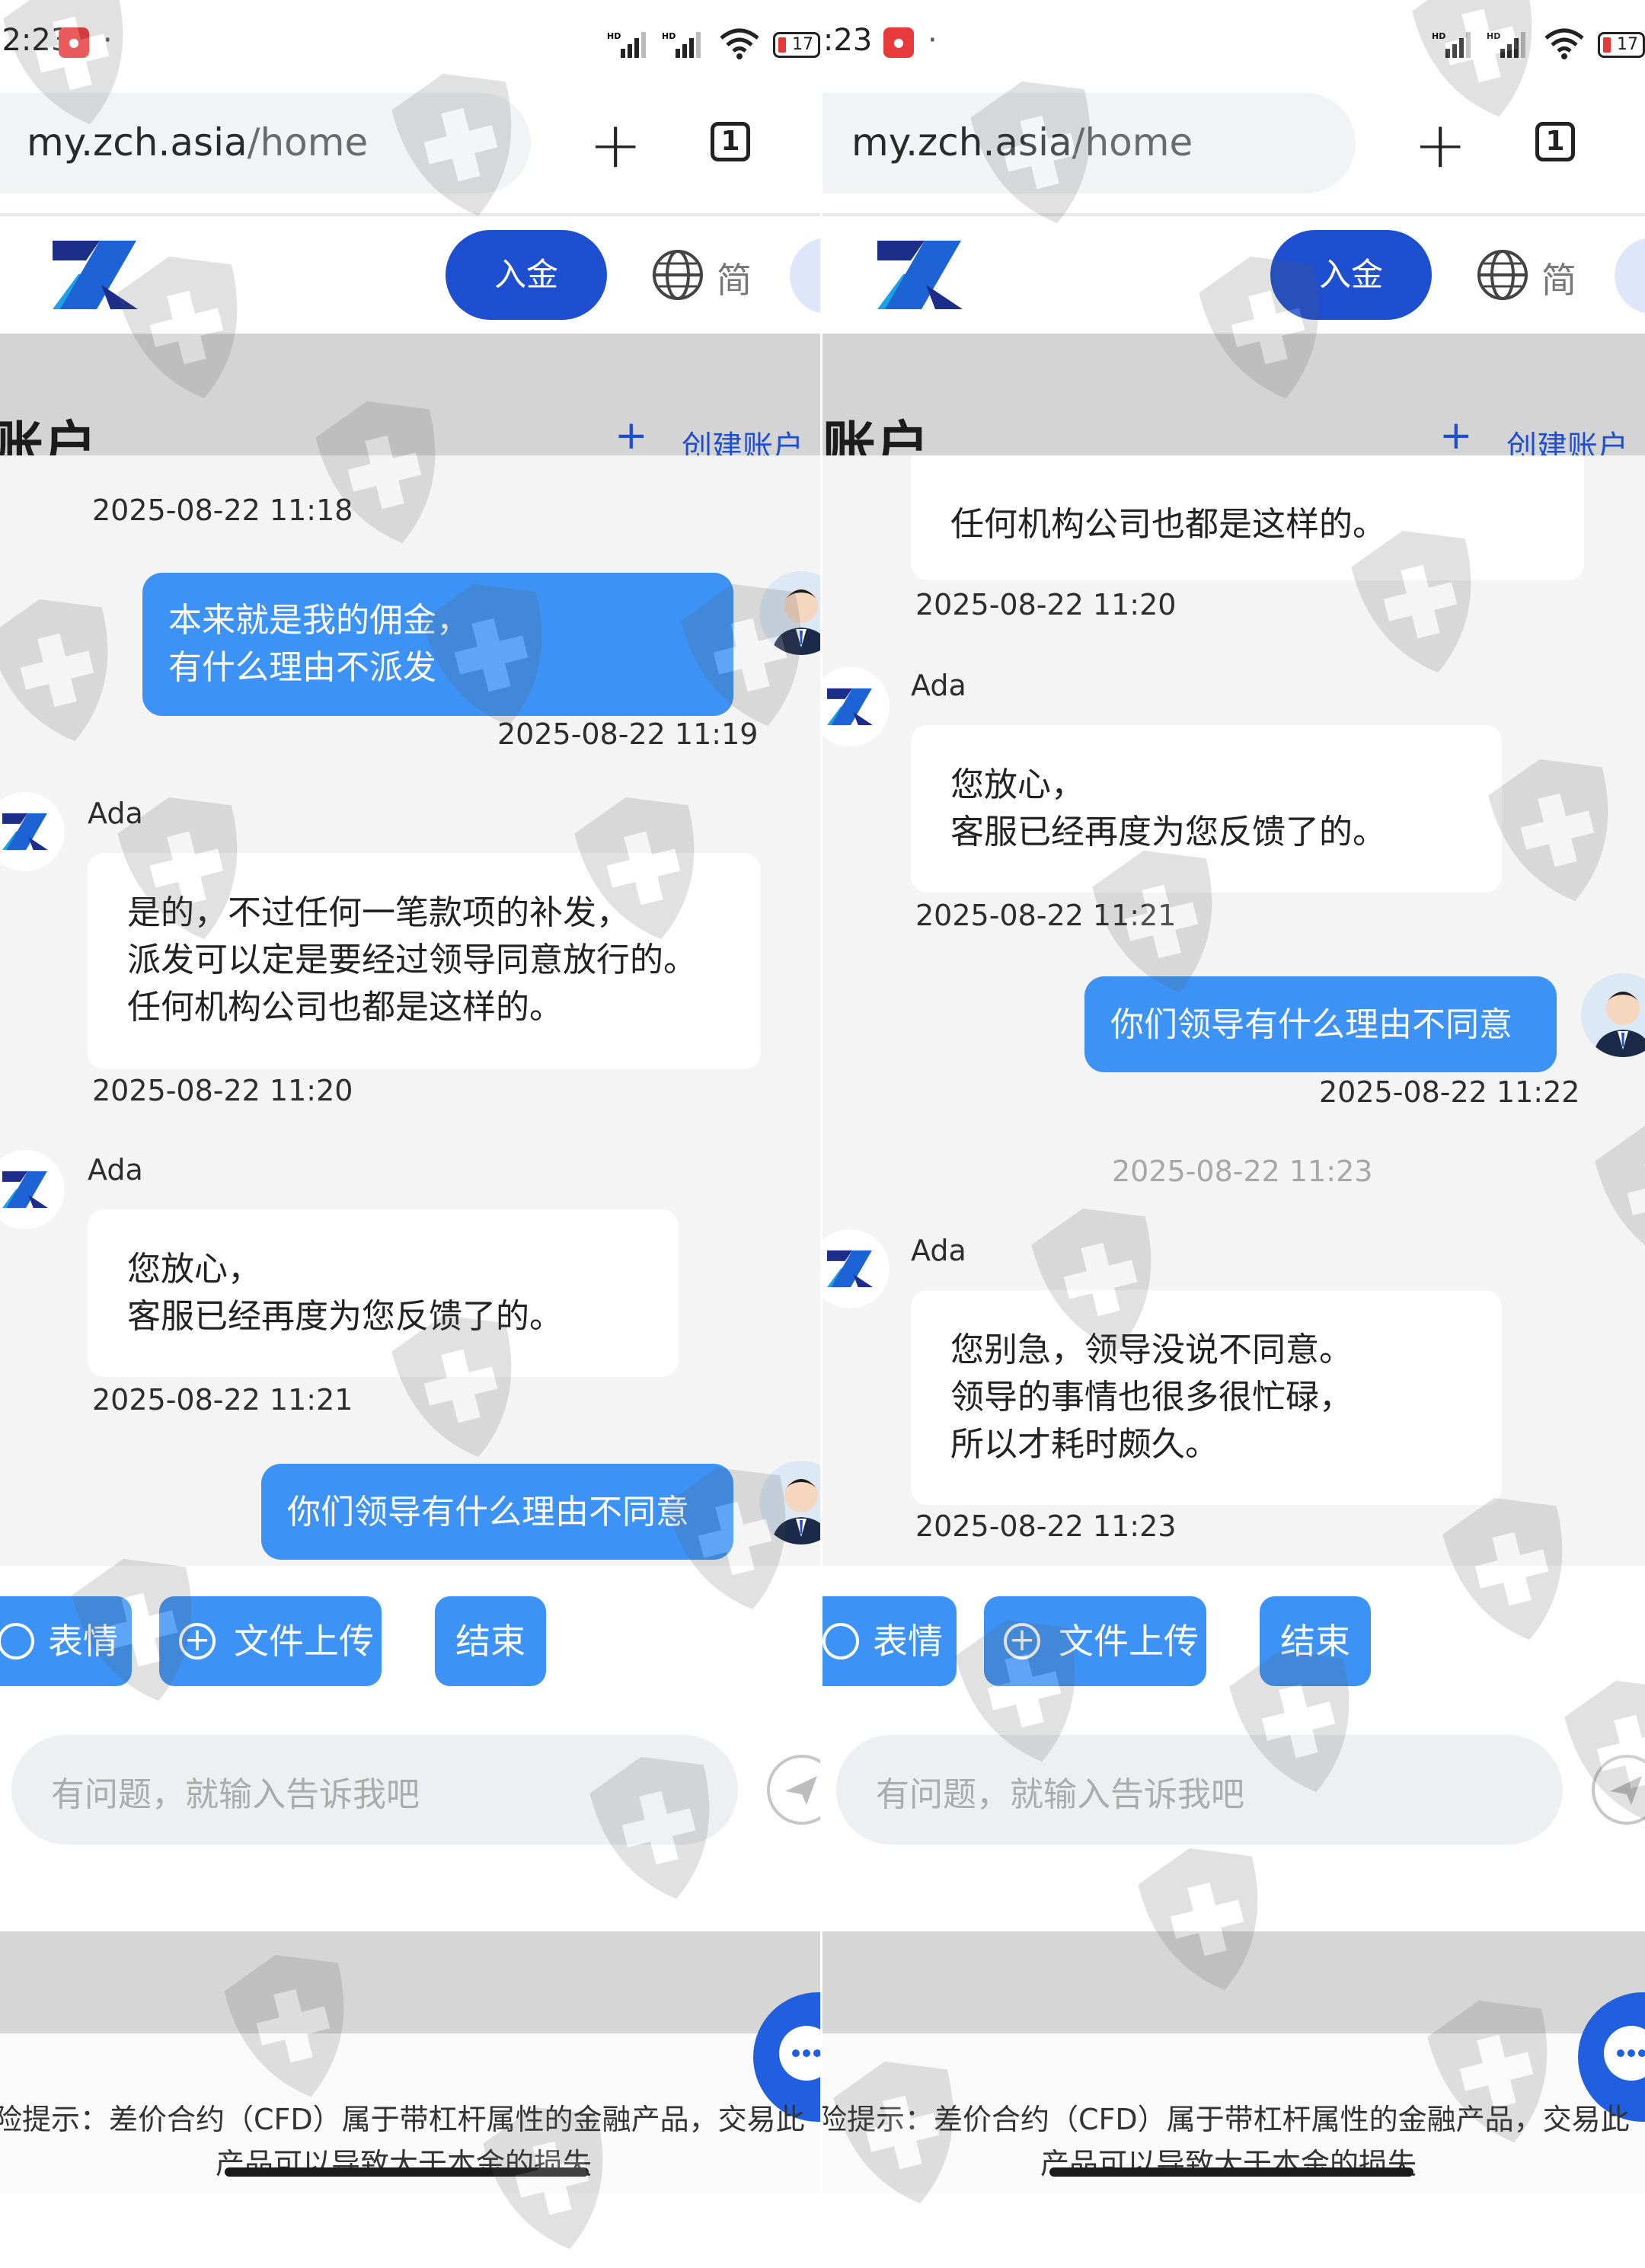 This screenshot has height=2268, width=1645. I want to click on status-time: 12:23, so click(847, 40).